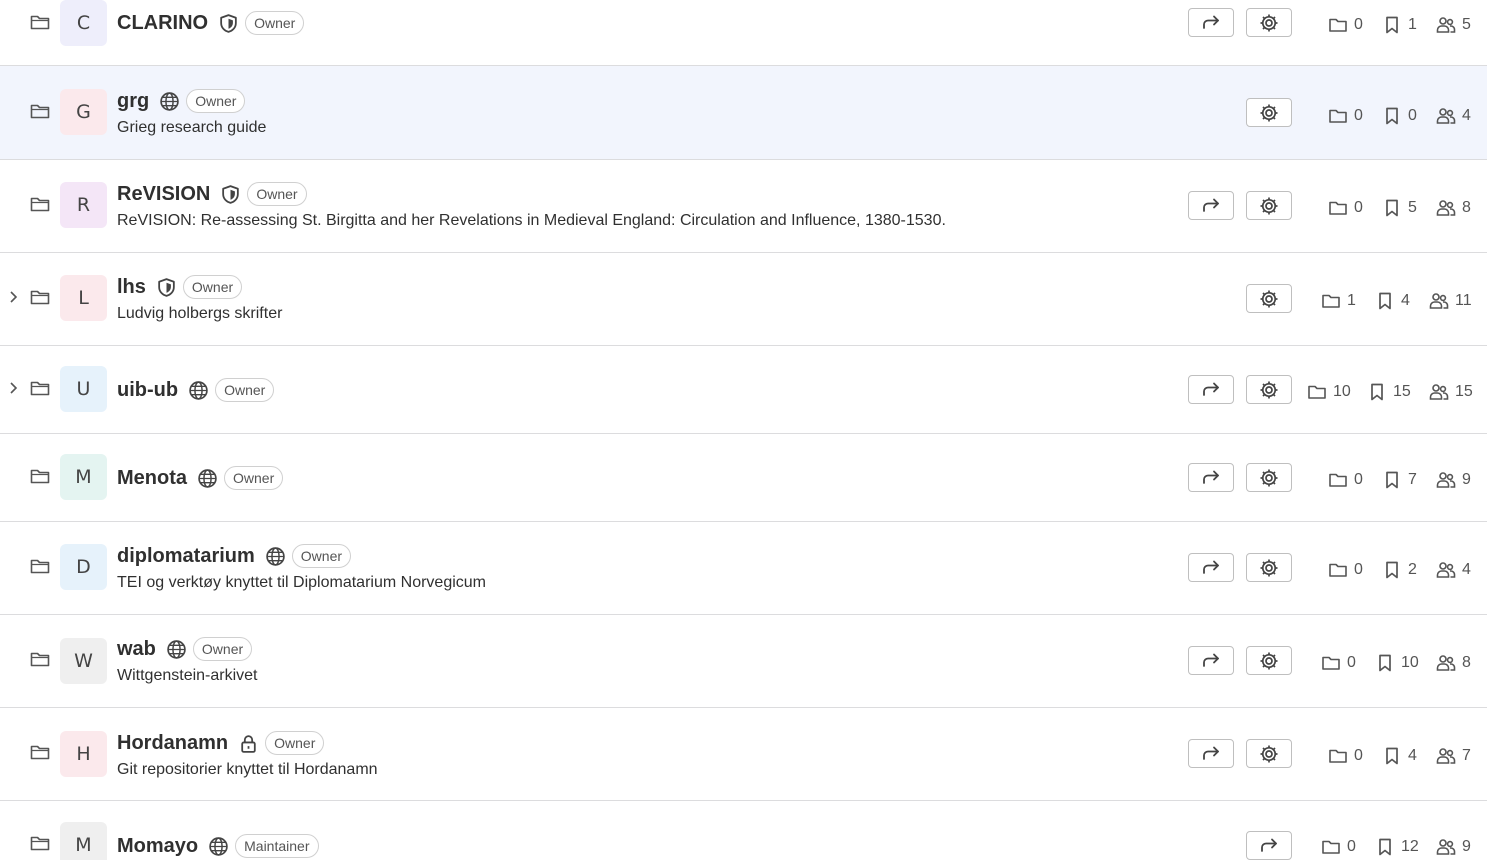 Image resolution: width=1487 pixels, height=860 pixels. Describe the element at coordinates (83, 23) in the screenshot. I see `avatar: C` at that location.